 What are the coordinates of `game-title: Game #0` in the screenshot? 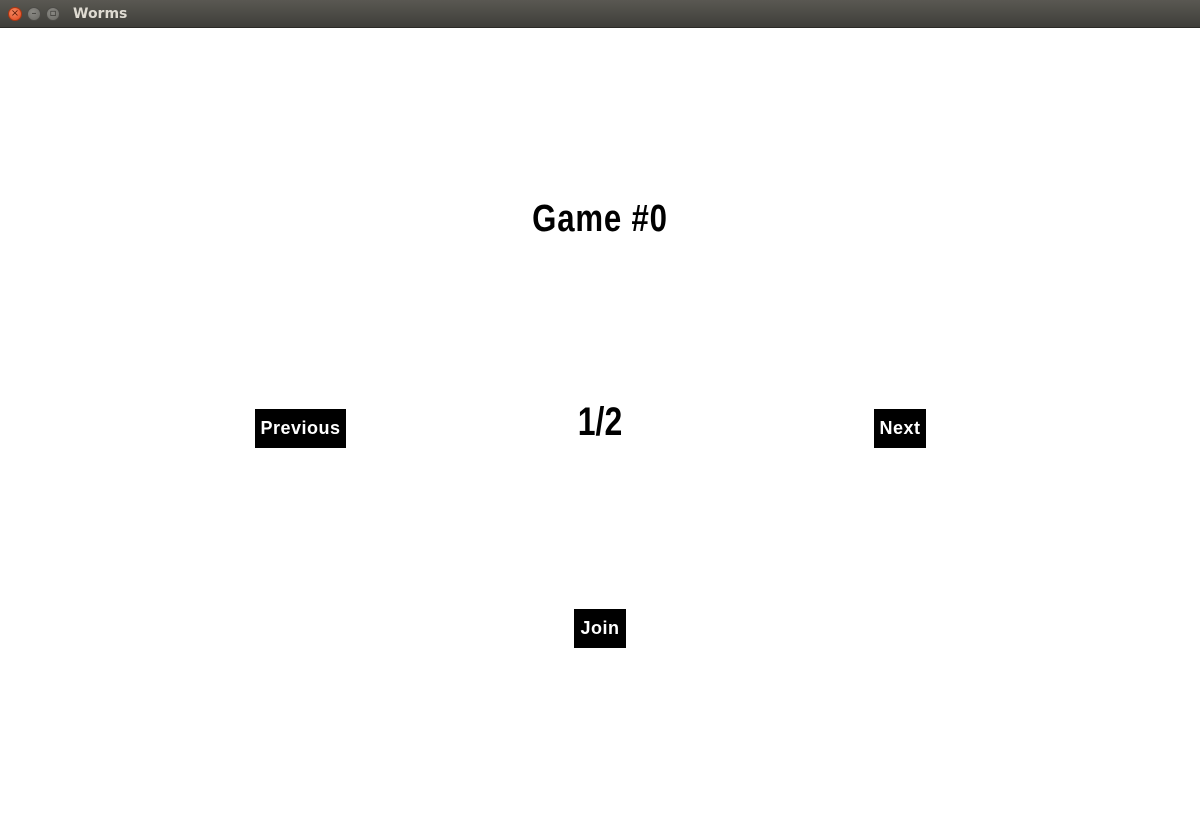 It's located at (600, 219).